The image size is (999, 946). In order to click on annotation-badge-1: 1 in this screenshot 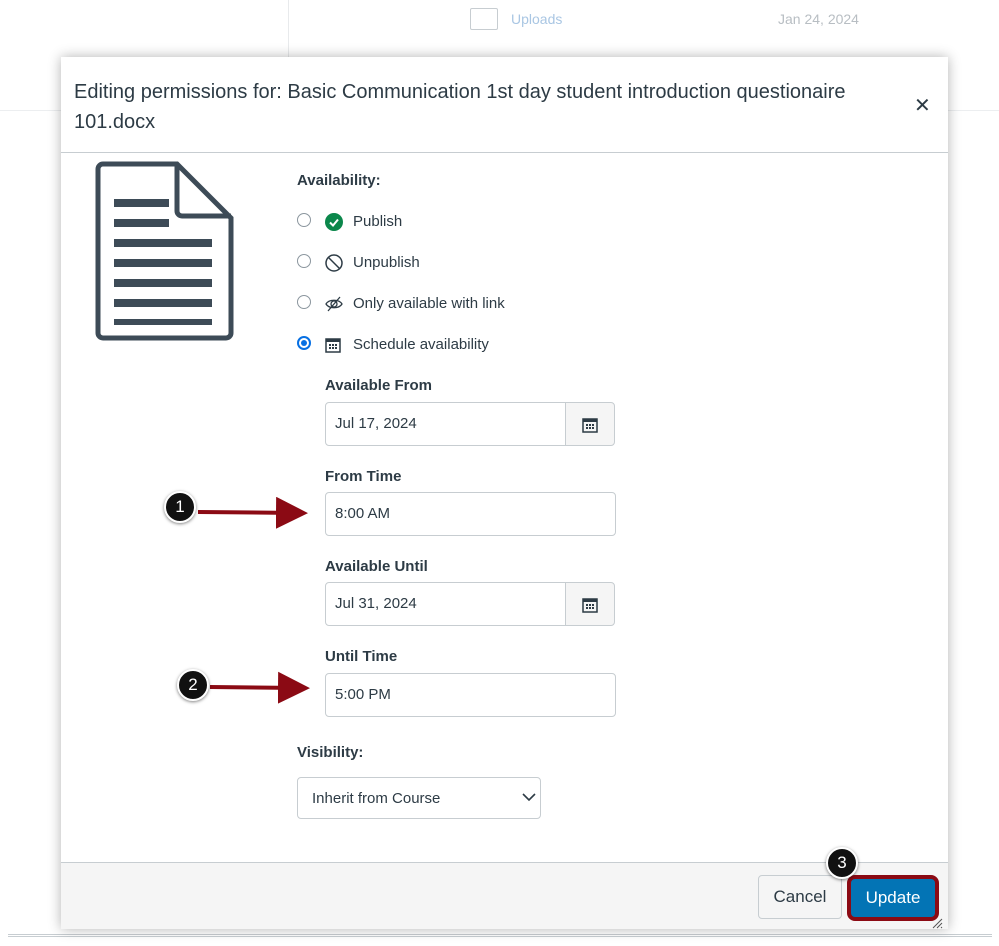, I will do `click(180, 507)`.